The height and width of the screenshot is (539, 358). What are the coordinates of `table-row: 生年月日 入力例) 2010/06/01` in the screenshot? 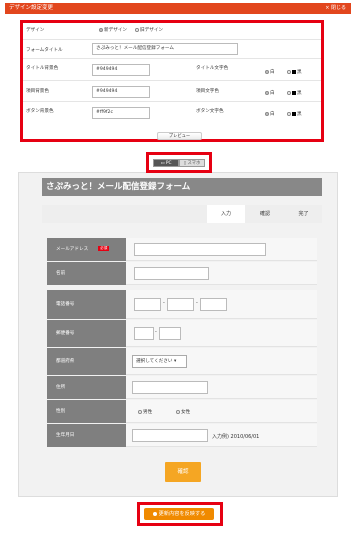 It's located at (182, 436).